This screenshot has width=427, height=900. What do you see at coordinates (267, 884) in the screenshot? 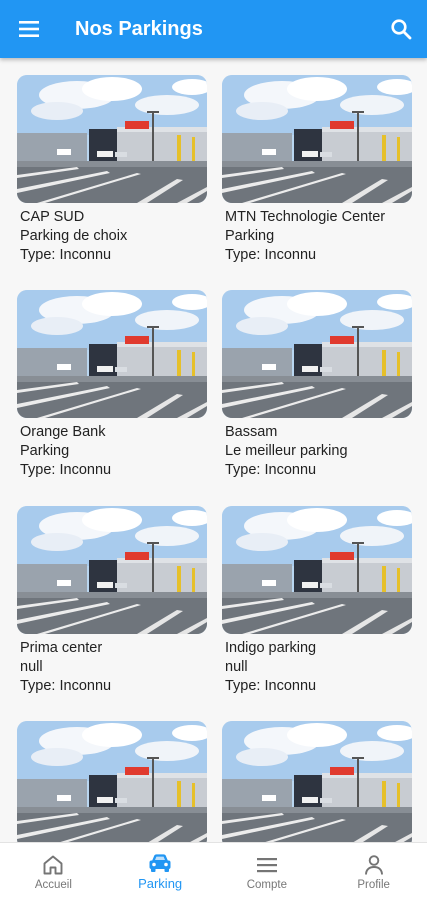
I see `nav-label: Compte` at bounding box center [267, 884].